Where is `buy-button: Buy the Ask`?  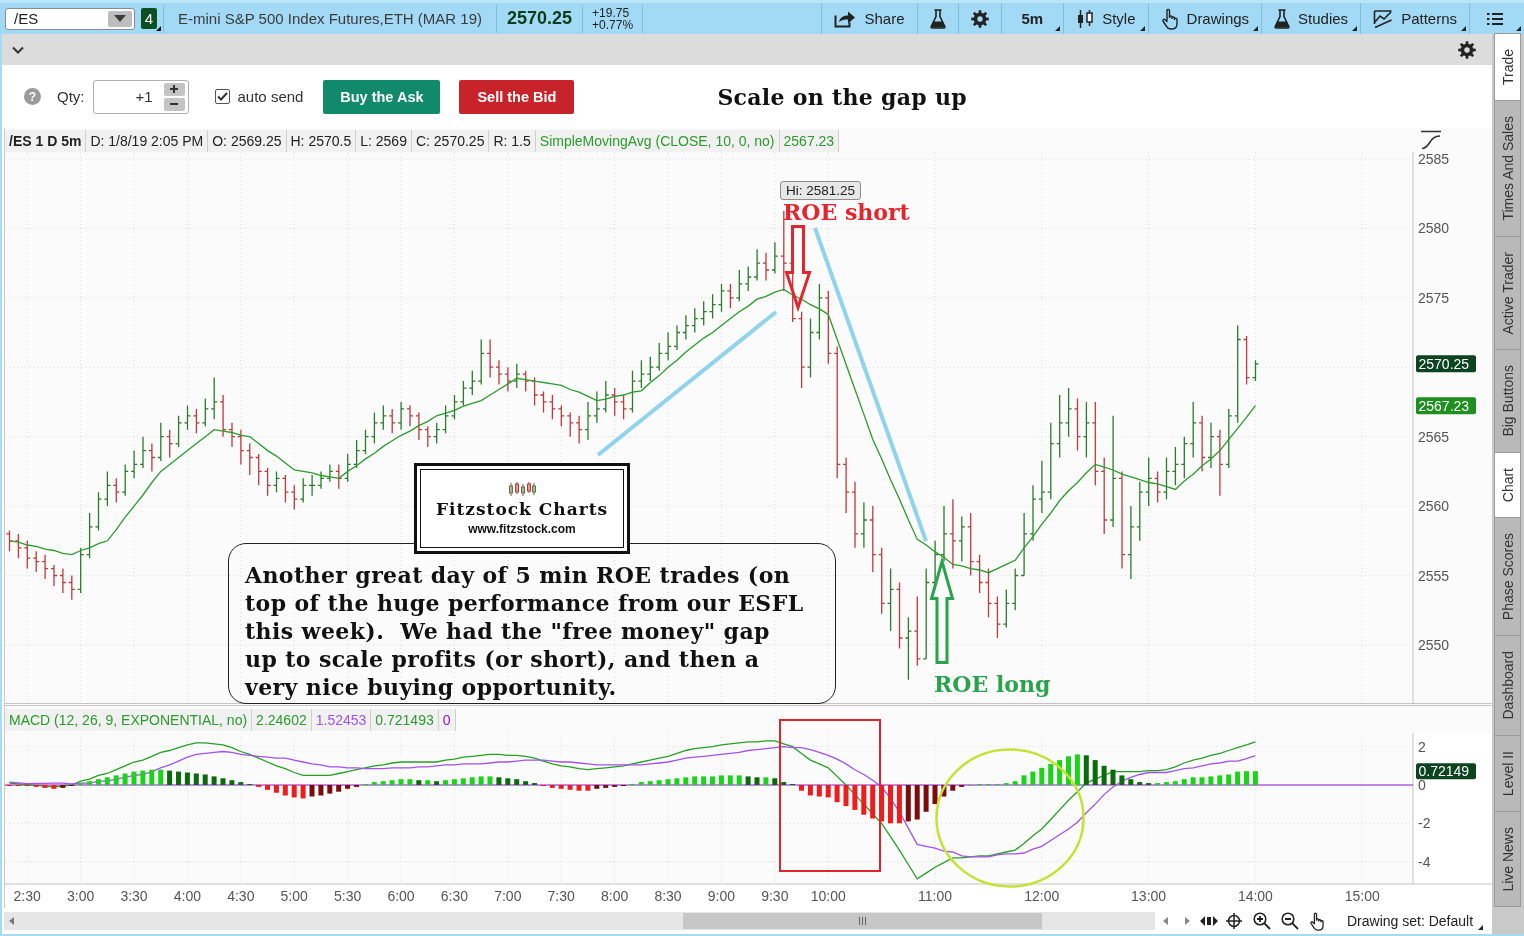
buy-button: Buy the Ask is located at coordinates (382, 96).